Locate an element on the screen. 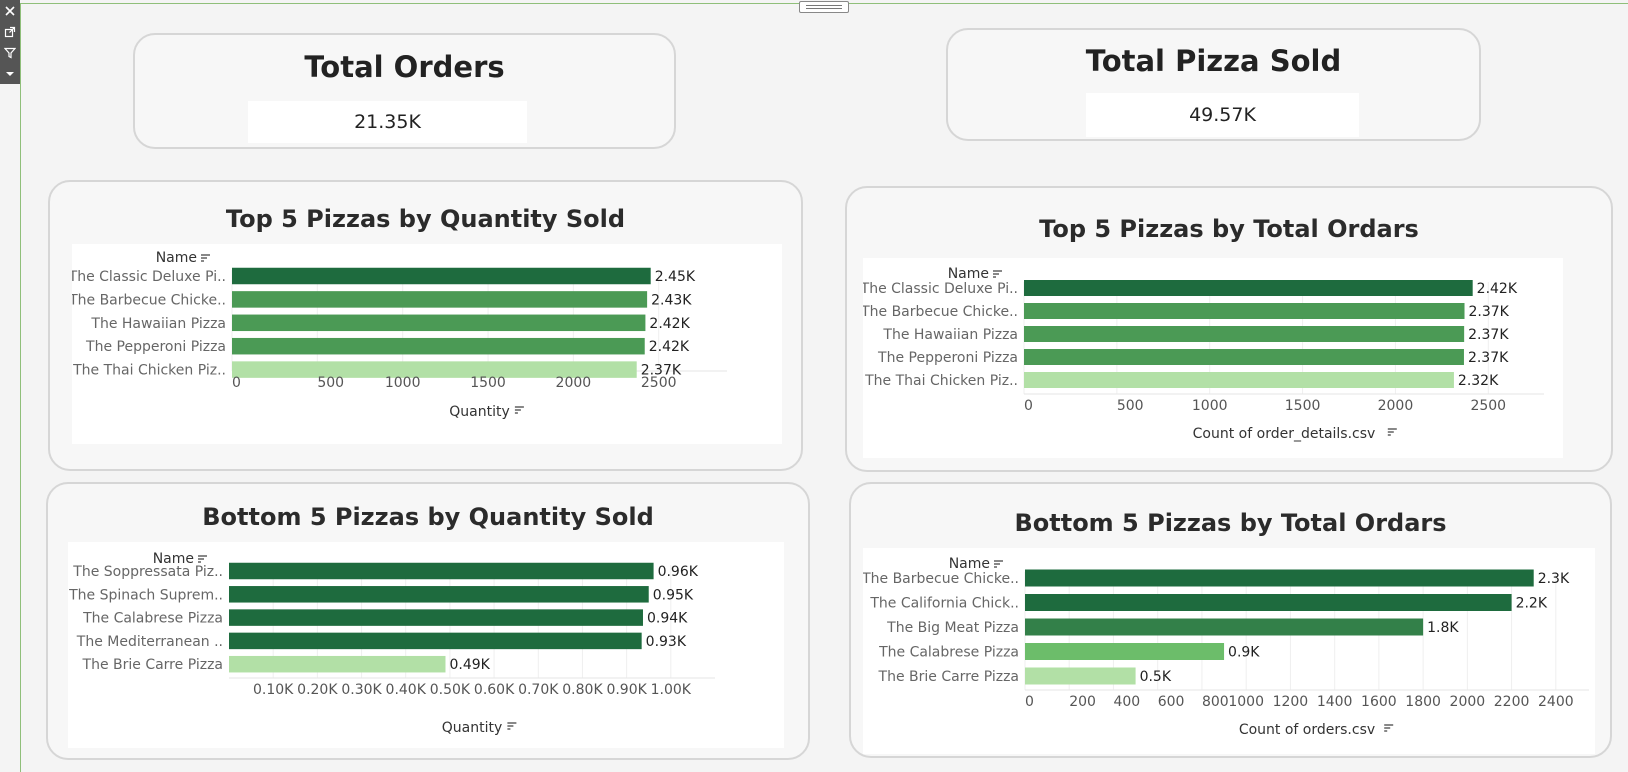 Image resolution: width=1628 pixels, height=772 pixels. axis-title: Quantity is located at coordinates (479, 412).